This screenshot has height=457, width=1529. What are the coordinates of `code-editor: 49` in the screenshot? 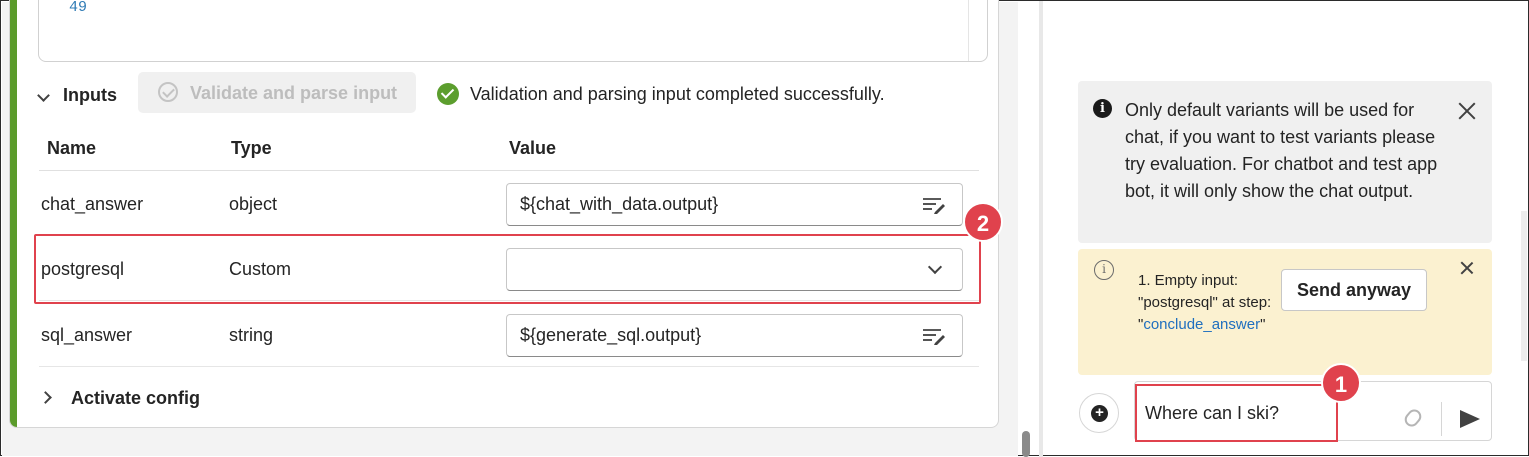 It's located at (513, 31).